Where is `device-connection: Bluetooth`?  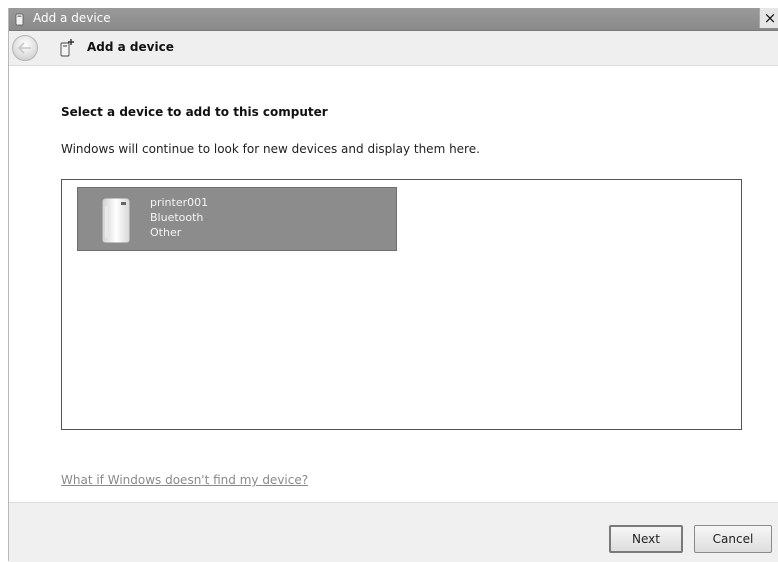
device-connection: Bluetooth is located at coordinates (177, 217).